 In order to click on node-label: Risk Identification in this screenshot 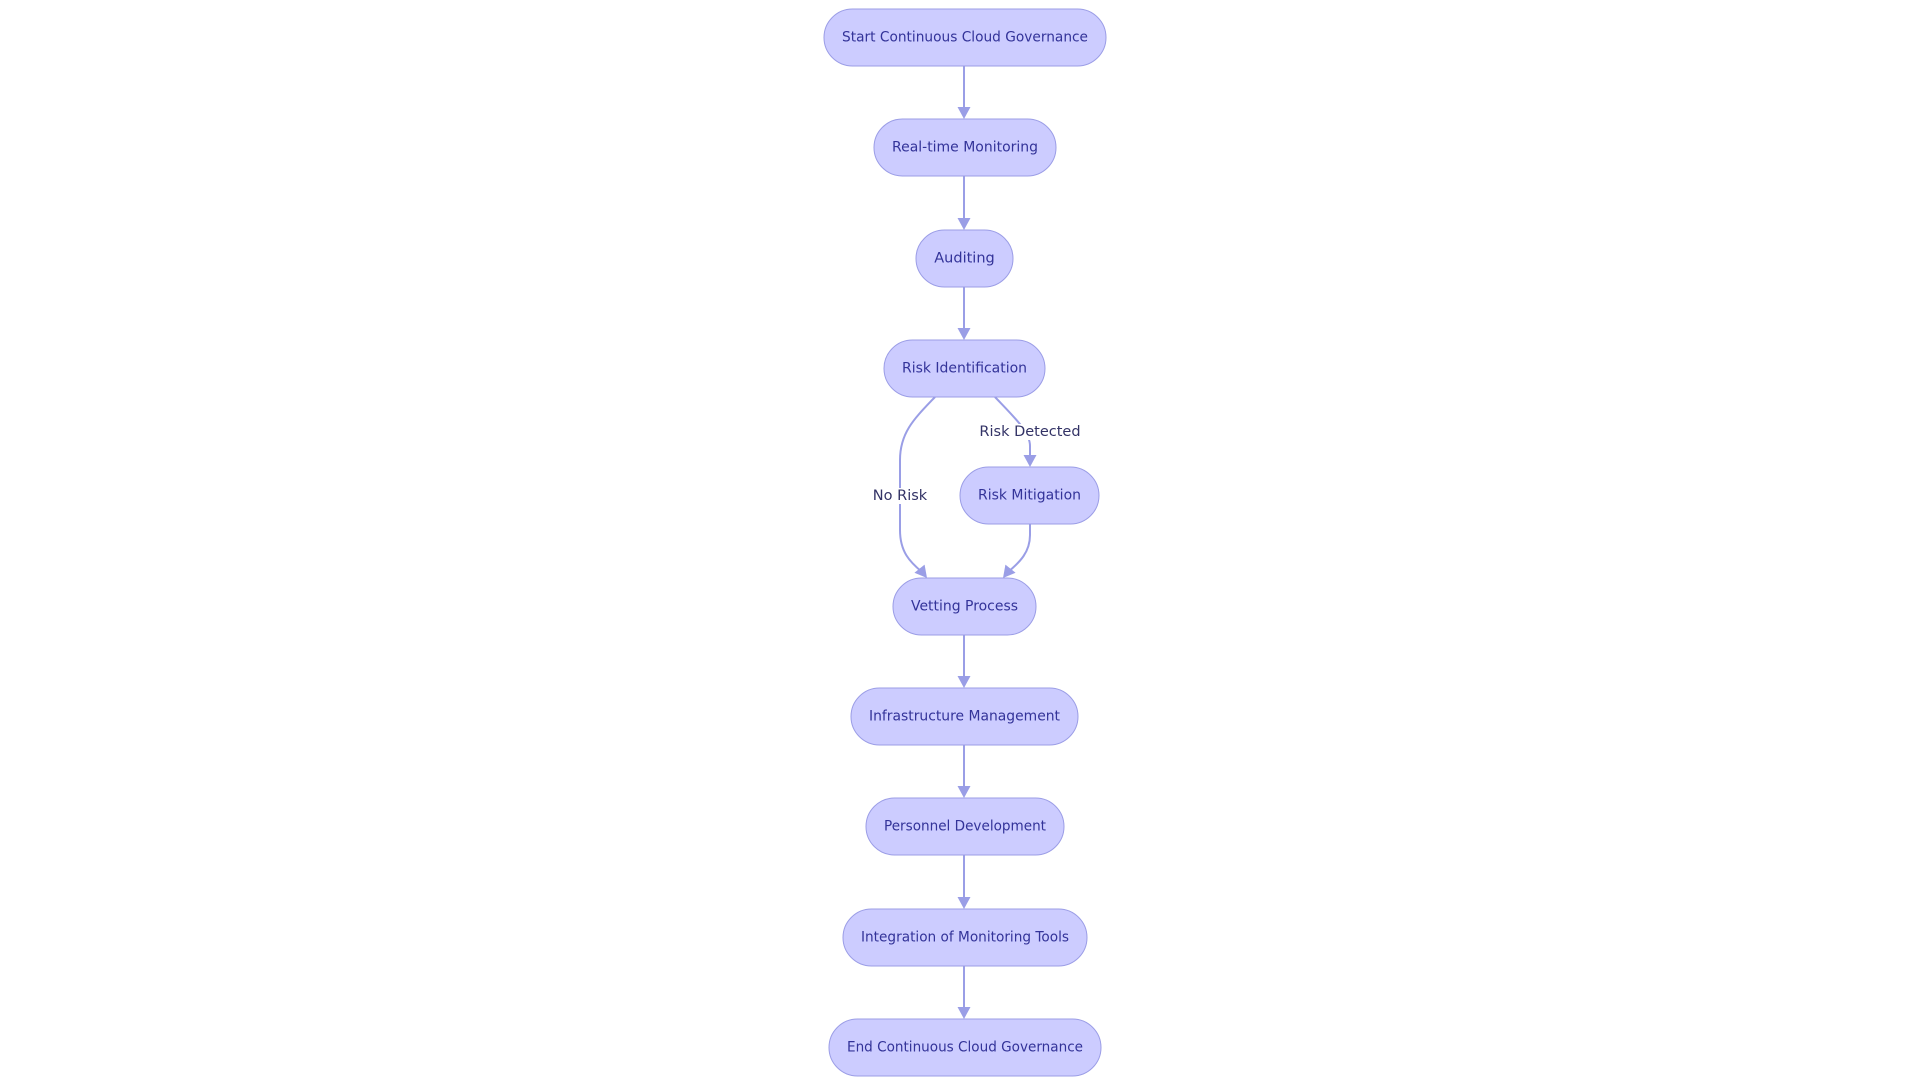, I will do `click(964, 369)`.